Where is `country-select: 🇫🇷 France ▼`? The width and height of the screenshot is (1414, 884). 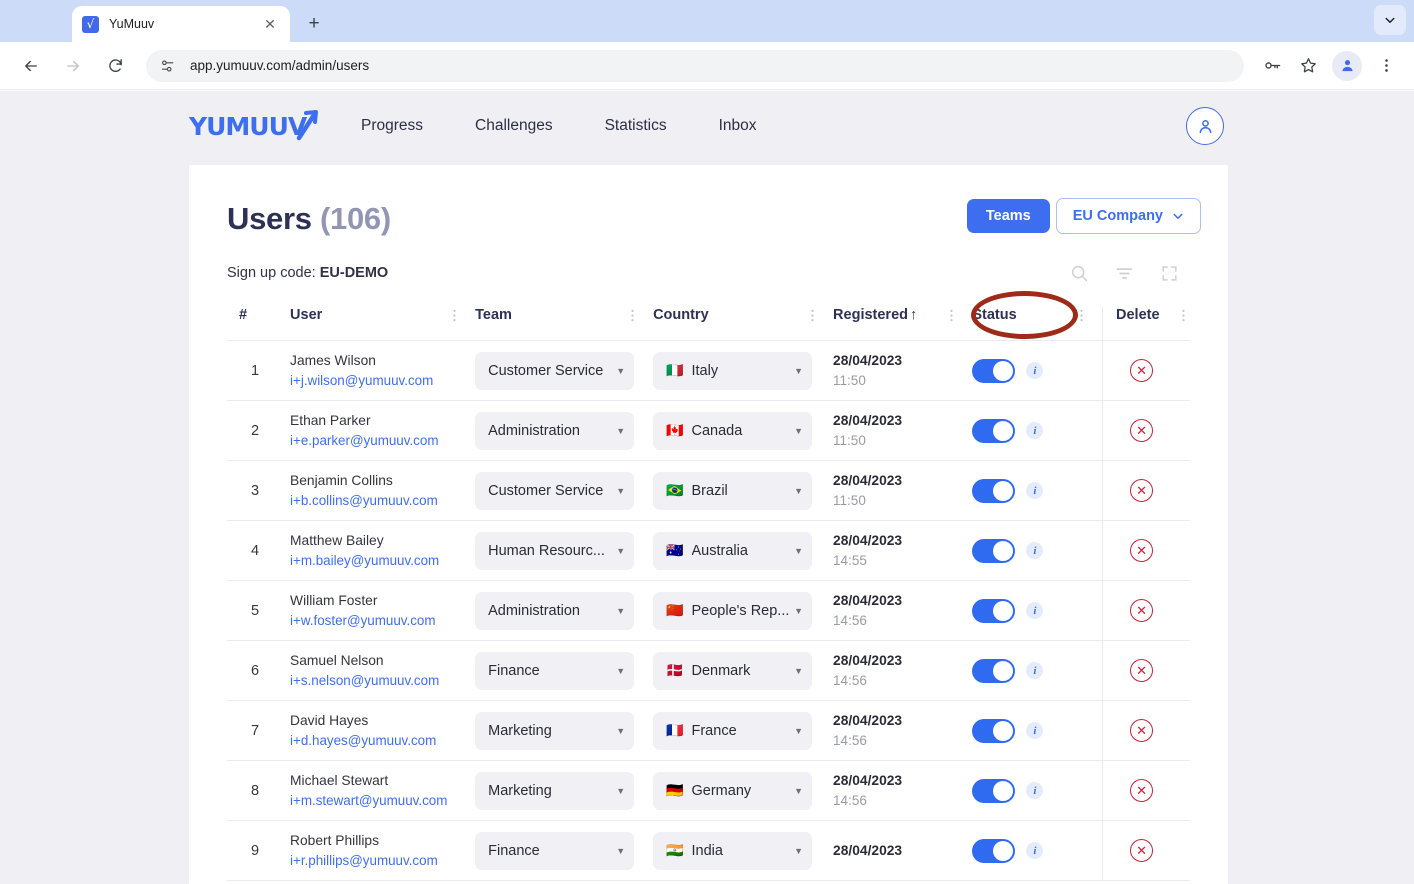
country-select: 🇫🇷 France ▼ is located at coordinates (733, 730).